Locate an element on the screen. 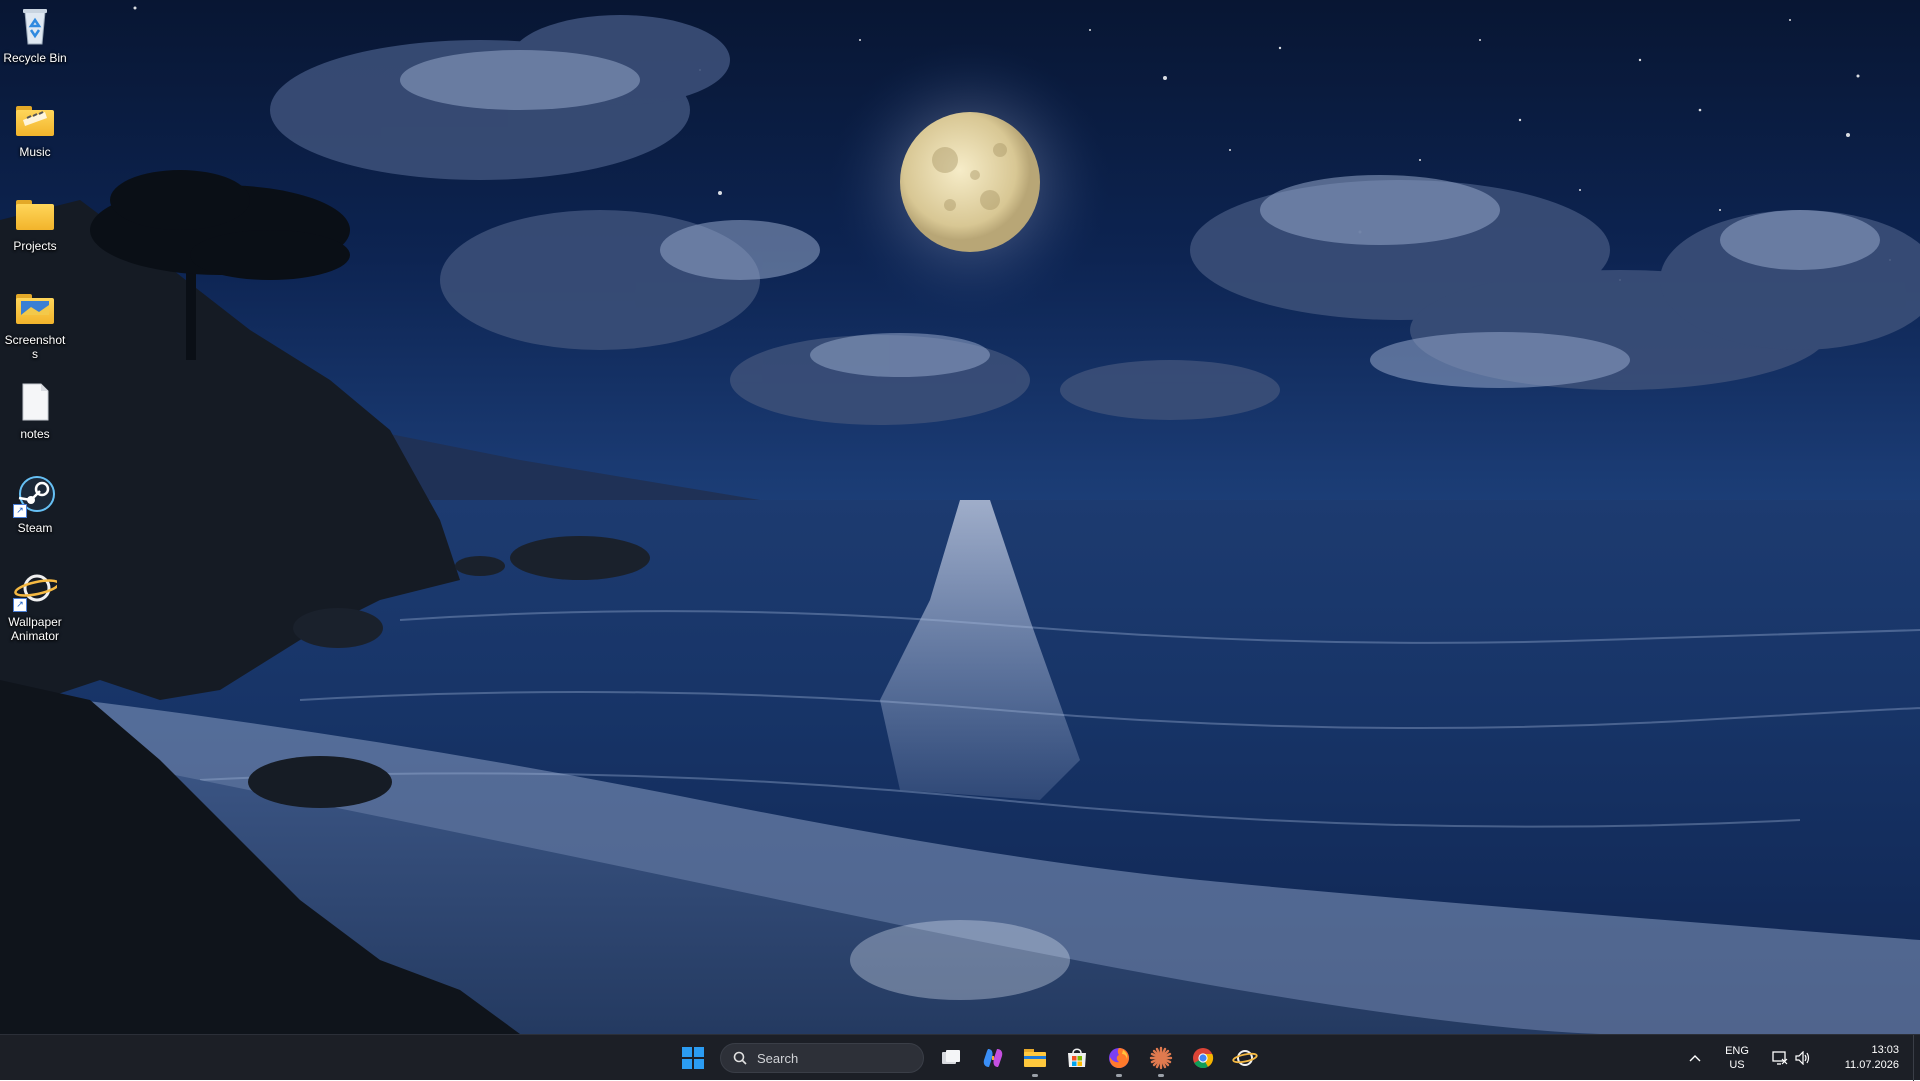 The image size is (1920, 1081). text-file-icon is located at coordinates (35, 402).